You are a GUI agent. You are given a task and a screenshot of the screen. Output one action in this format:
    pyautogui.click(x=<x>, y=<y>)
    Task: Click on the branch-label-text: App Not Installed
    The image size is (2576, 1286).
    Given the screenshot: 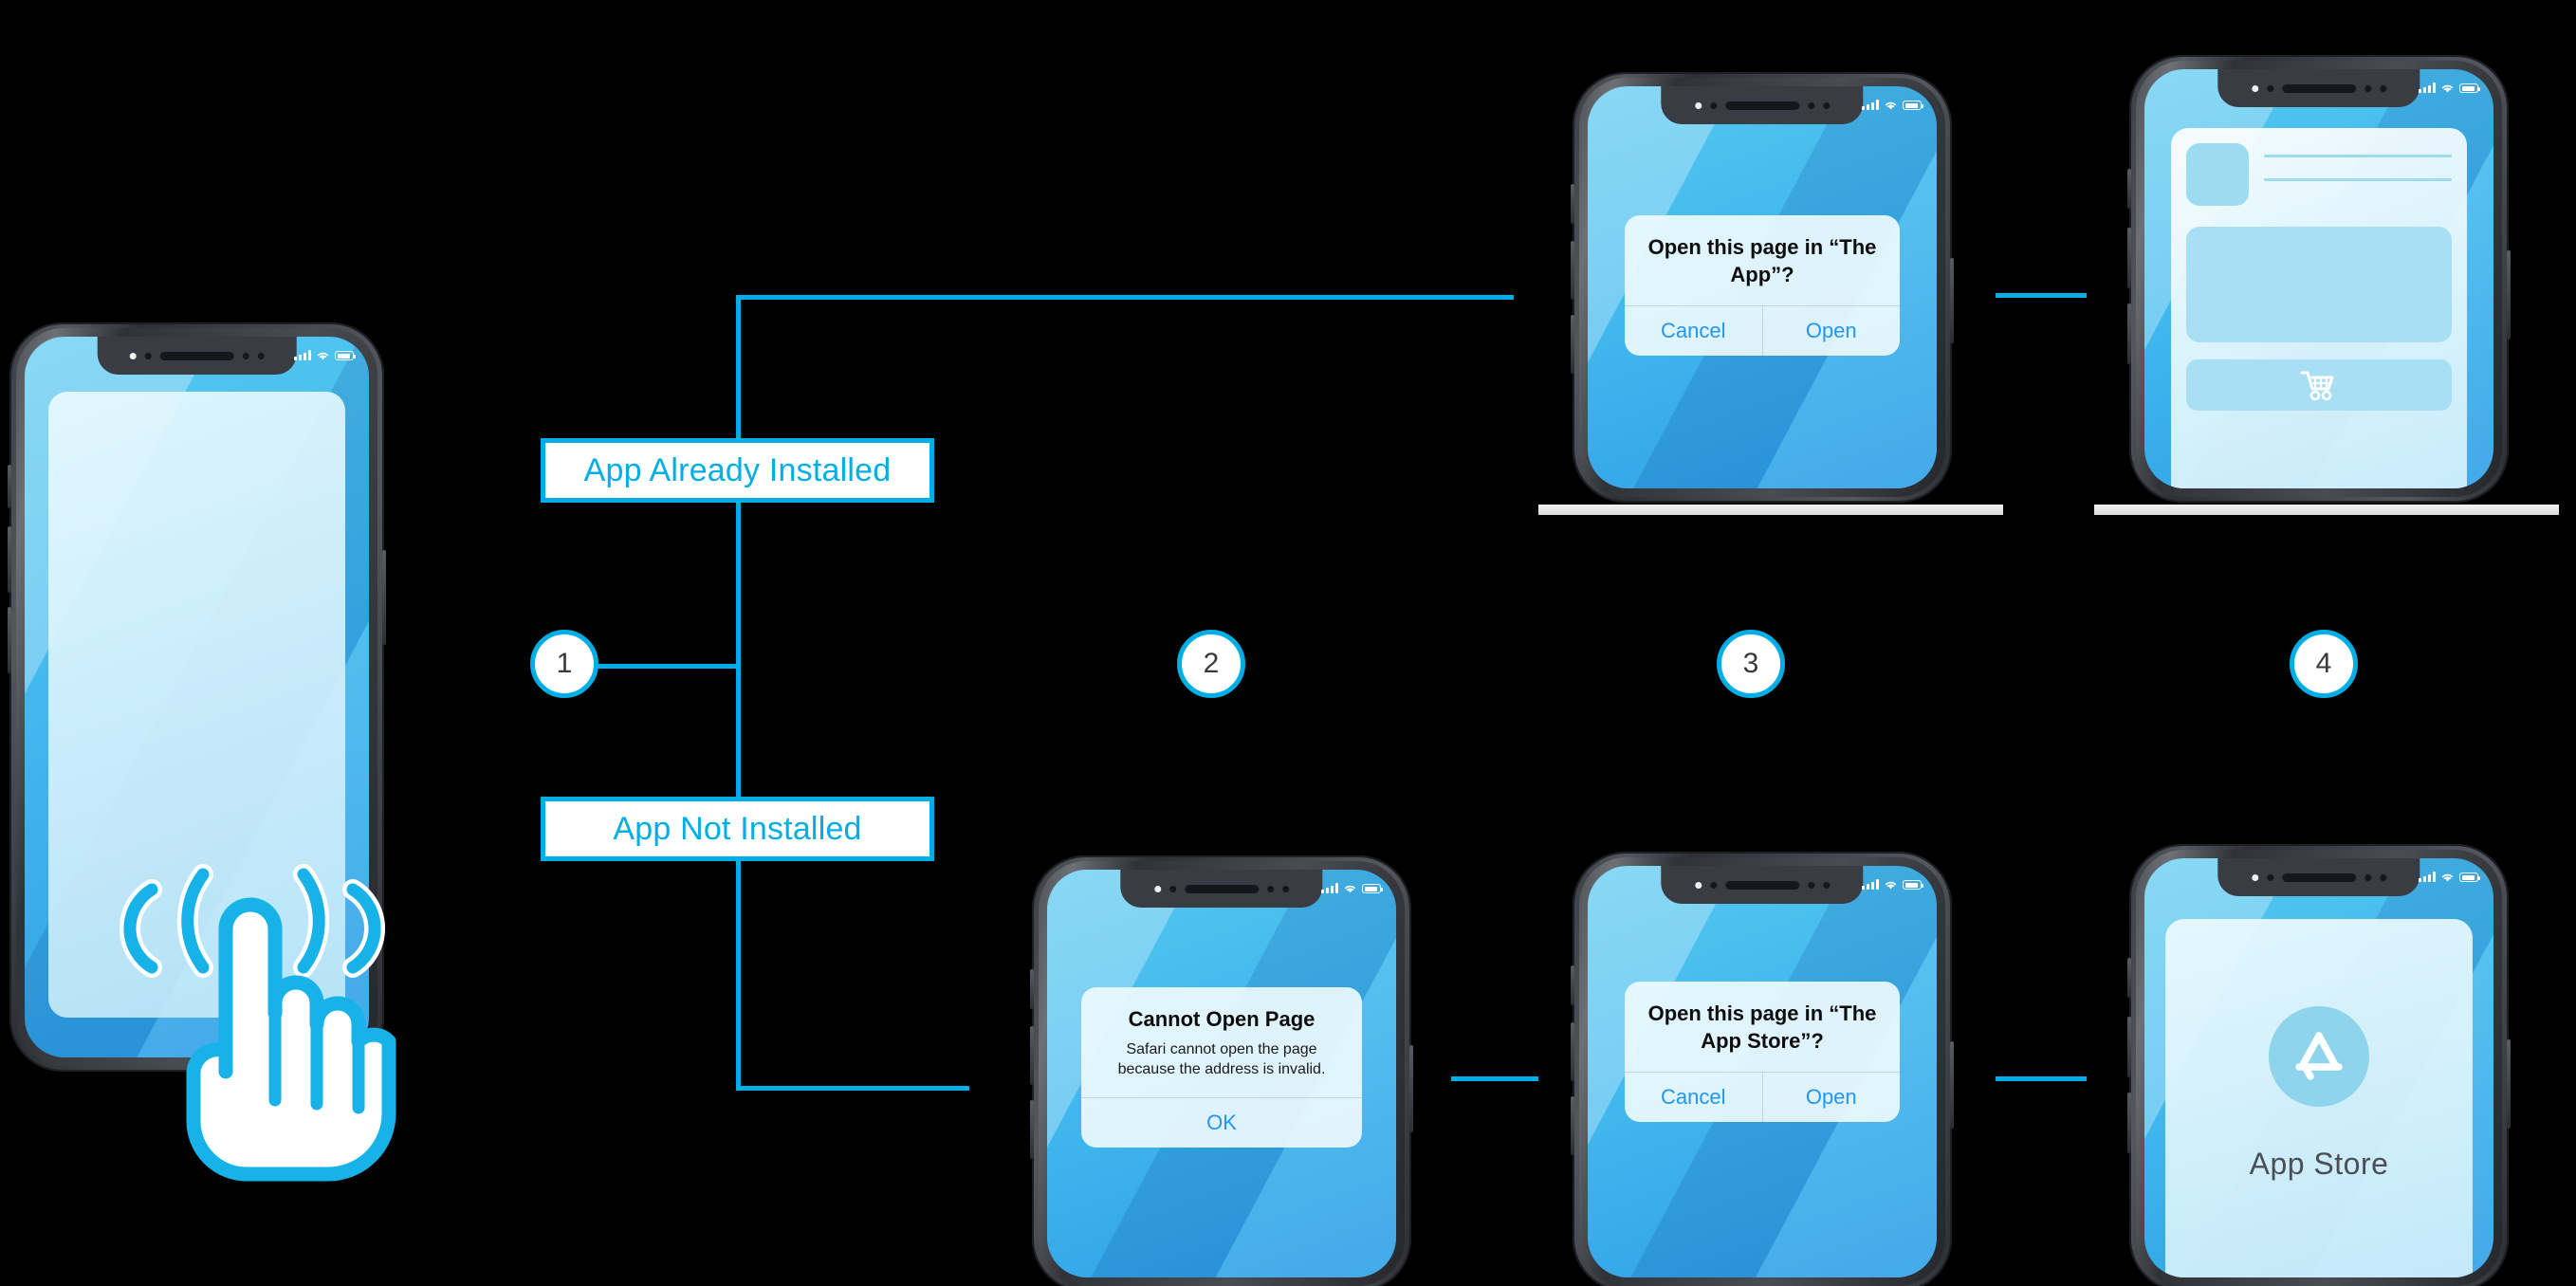 What is the action you would take?
    pyautogui.click(x=737, y=828)
    